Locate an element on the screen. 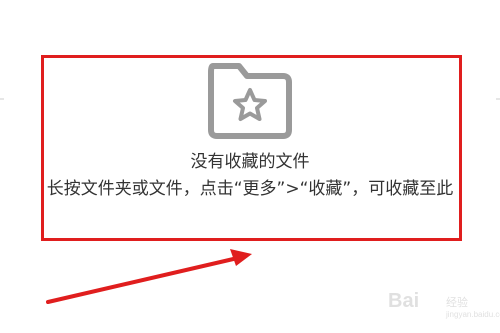 This screenshot has height=333, width=500. watermark-brand-cn: 经验 is located at coordinates (457, 302).